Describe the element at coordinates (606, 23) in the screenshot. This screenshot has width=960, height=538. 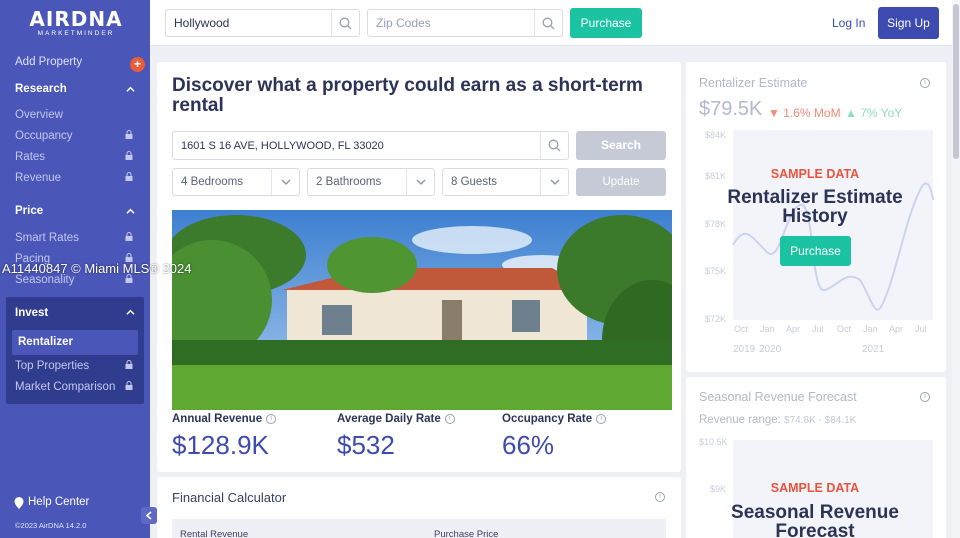
I see `purchase-button: Purchase` at that location.